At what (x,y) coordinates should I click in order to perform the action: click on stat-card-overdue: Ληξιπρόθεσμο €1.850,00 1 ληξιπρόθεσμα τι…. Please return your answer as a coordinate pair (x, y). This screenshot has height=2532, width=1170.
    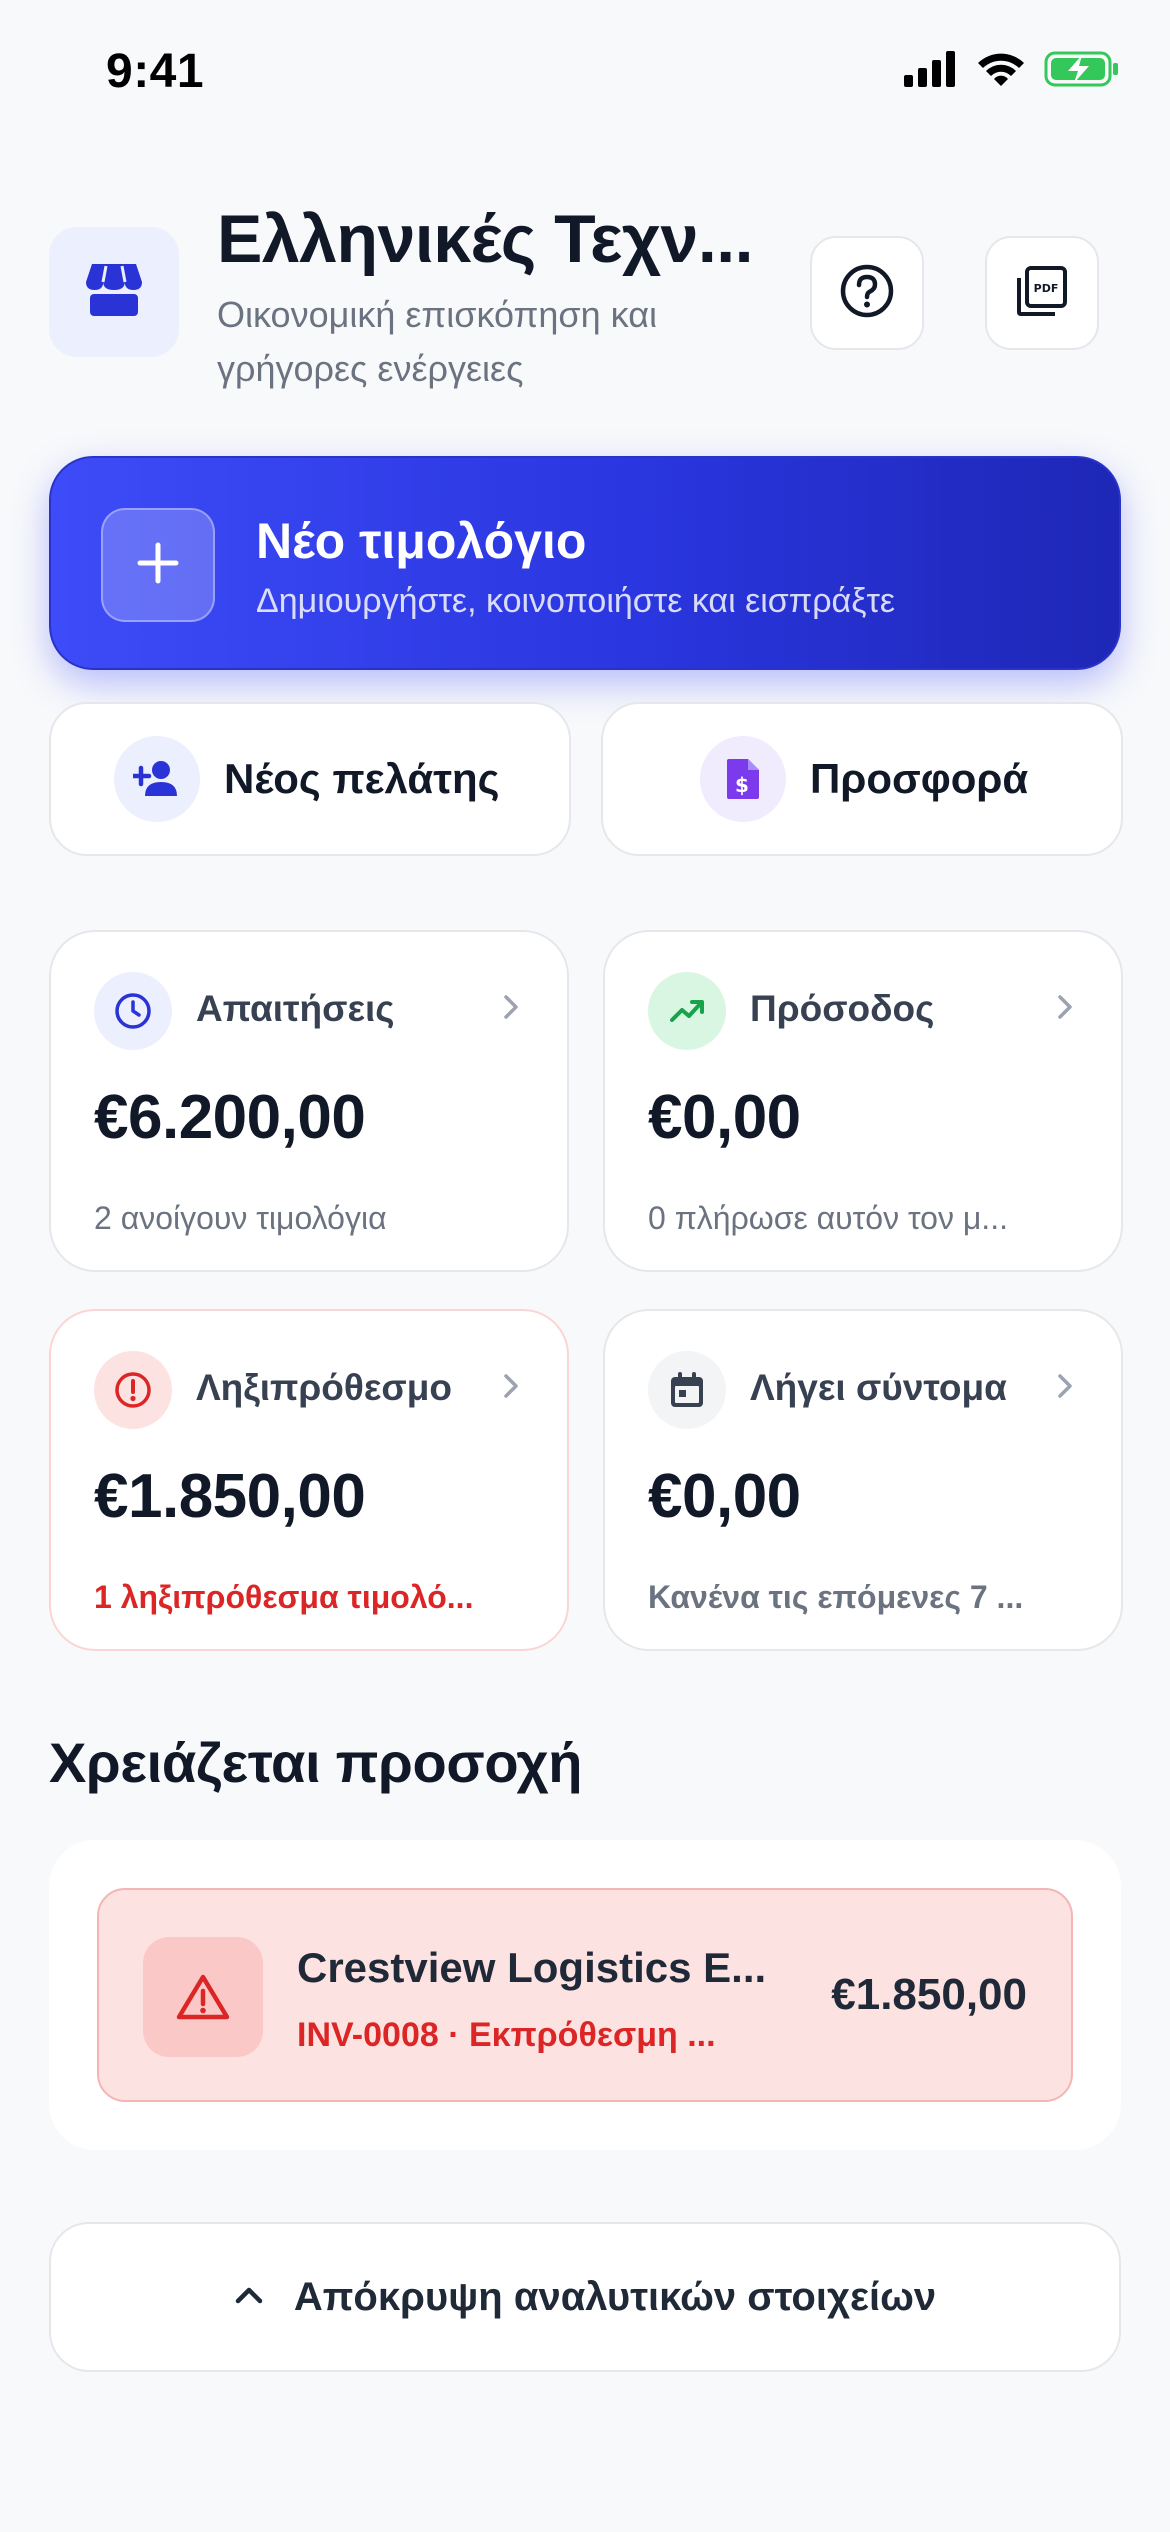
    Looking at the image, I should click on (309, 1480).